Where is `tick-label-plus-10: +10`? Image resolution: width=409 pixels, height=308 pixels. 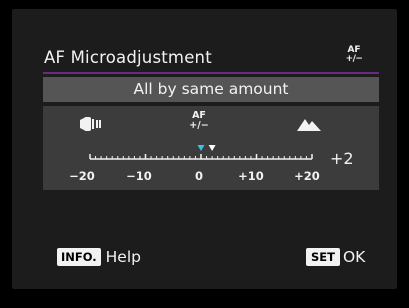 tick-label-plus-10: +10 is located at coordinates (251, 176).